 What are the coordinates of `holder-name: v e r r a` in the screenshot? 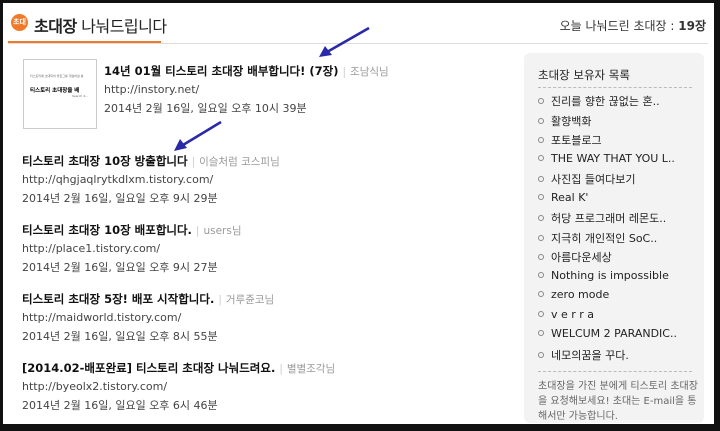 It's located at (573, 314).